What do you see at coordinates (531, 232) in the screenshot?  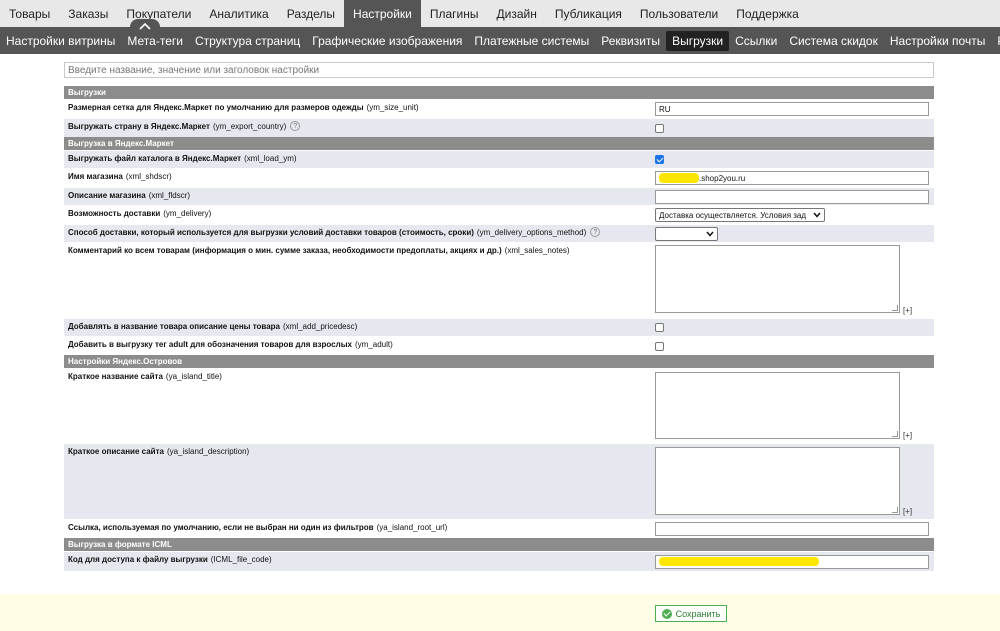 I see `setting-key: (ym_delivery_options_method)` at bounding box center [531, 232].